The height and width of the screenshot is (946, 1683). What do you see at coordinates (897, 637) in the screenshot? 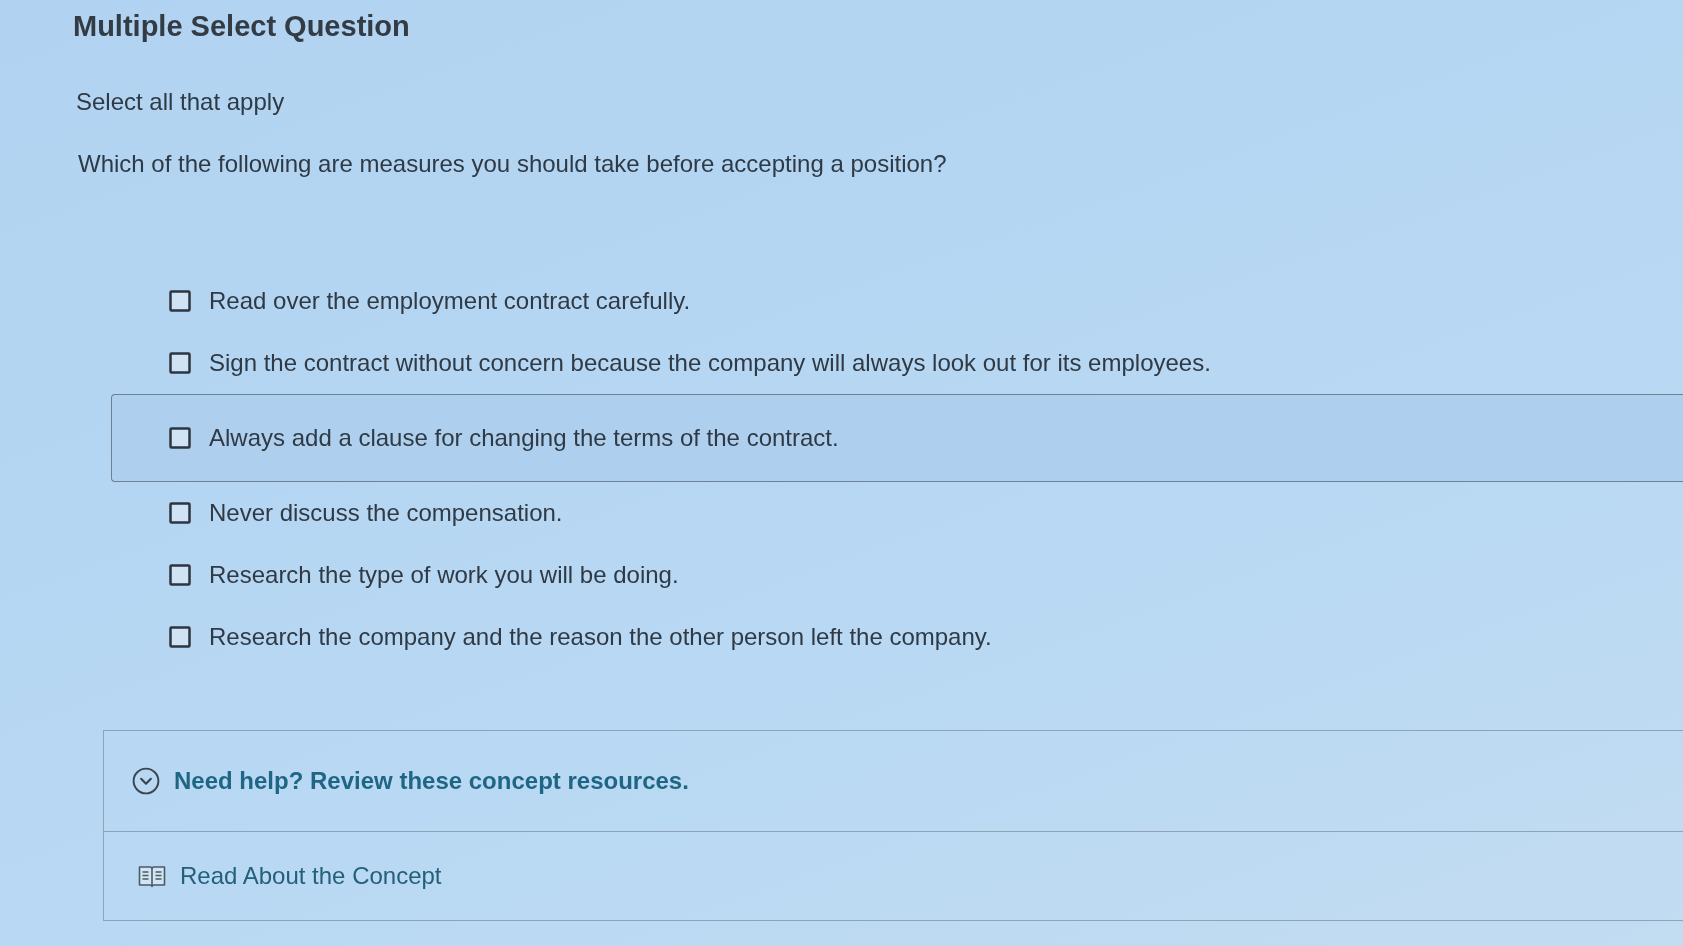
I see `answer-option: Research the company and the reason the other person left the company.` at bounding box center [897, 637].